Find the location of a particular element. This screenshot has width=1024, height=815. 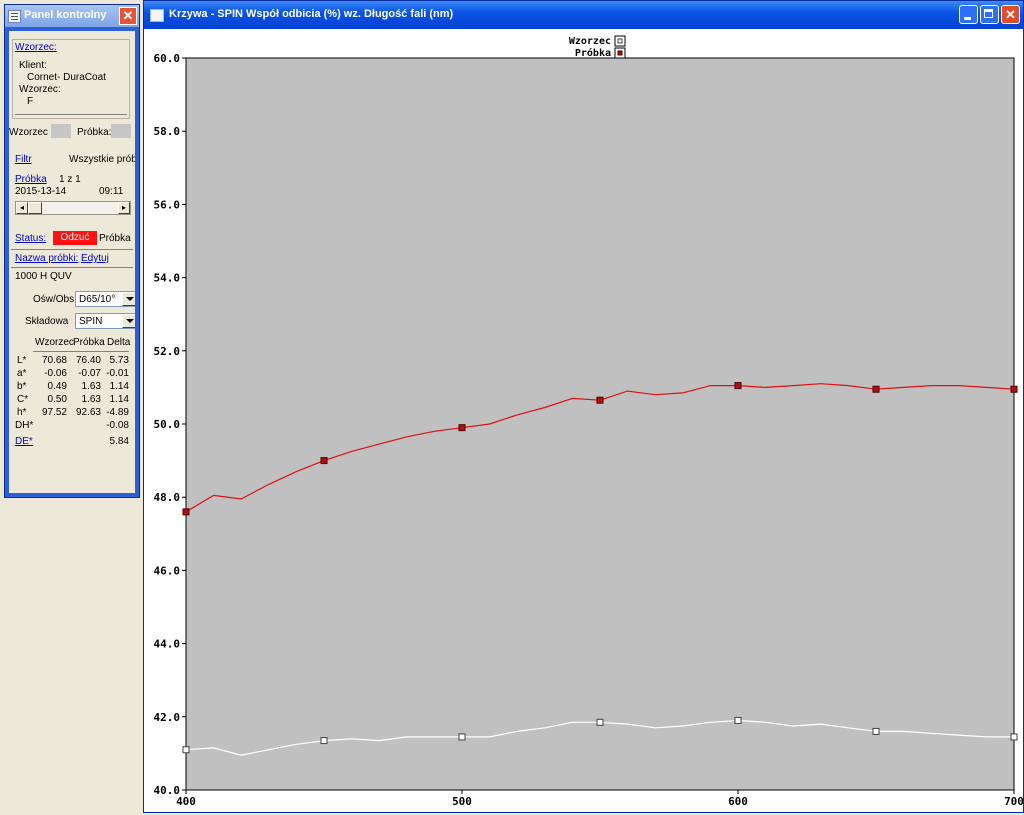

illuminant-select: D65/10° is located at coordinates (105, 299).